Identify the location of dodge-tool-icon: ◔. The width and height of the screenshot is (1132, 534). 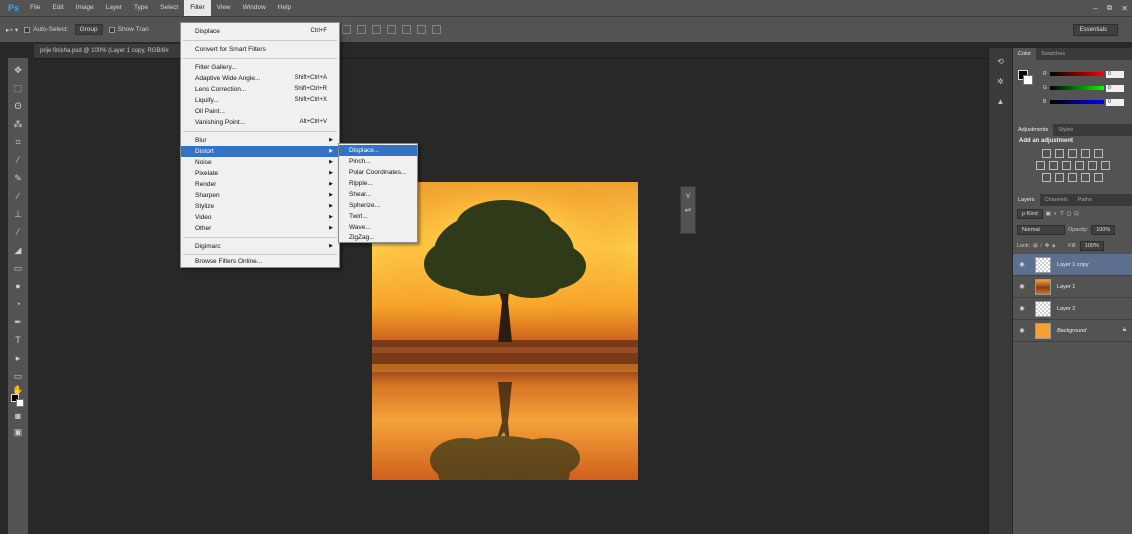
(18, 304).